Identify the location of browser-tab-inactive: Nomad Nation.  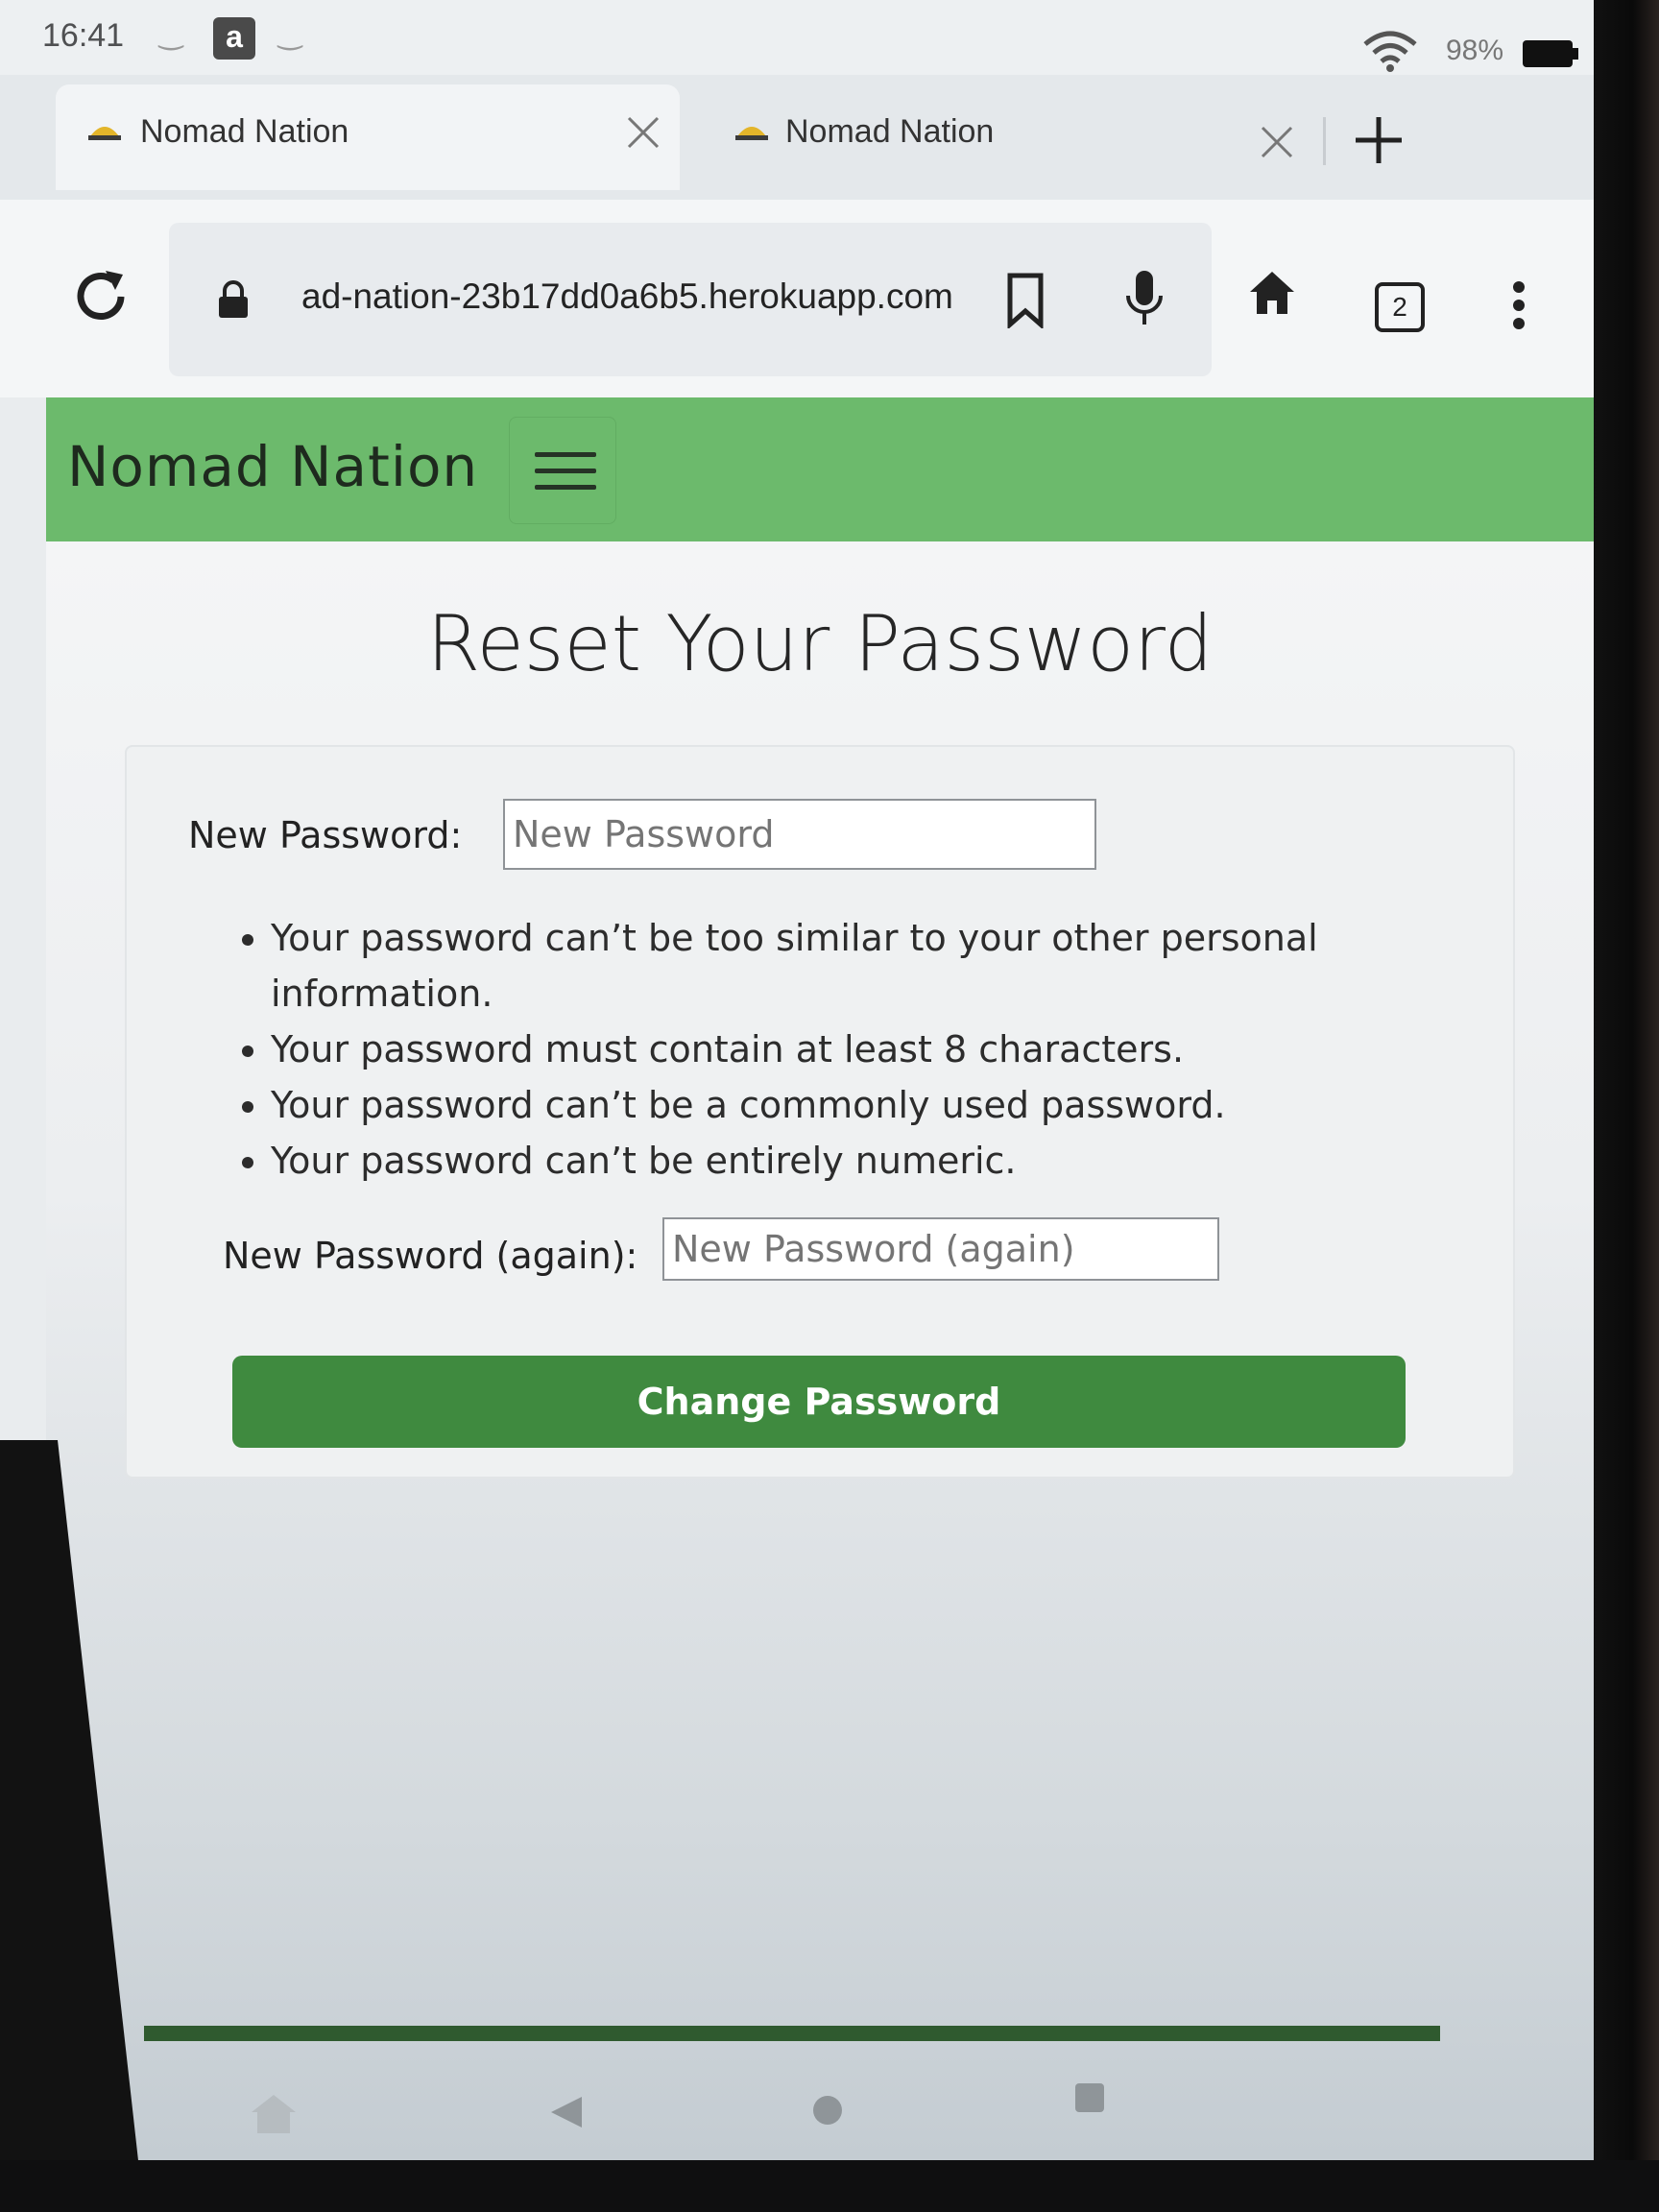
(1008, 137).